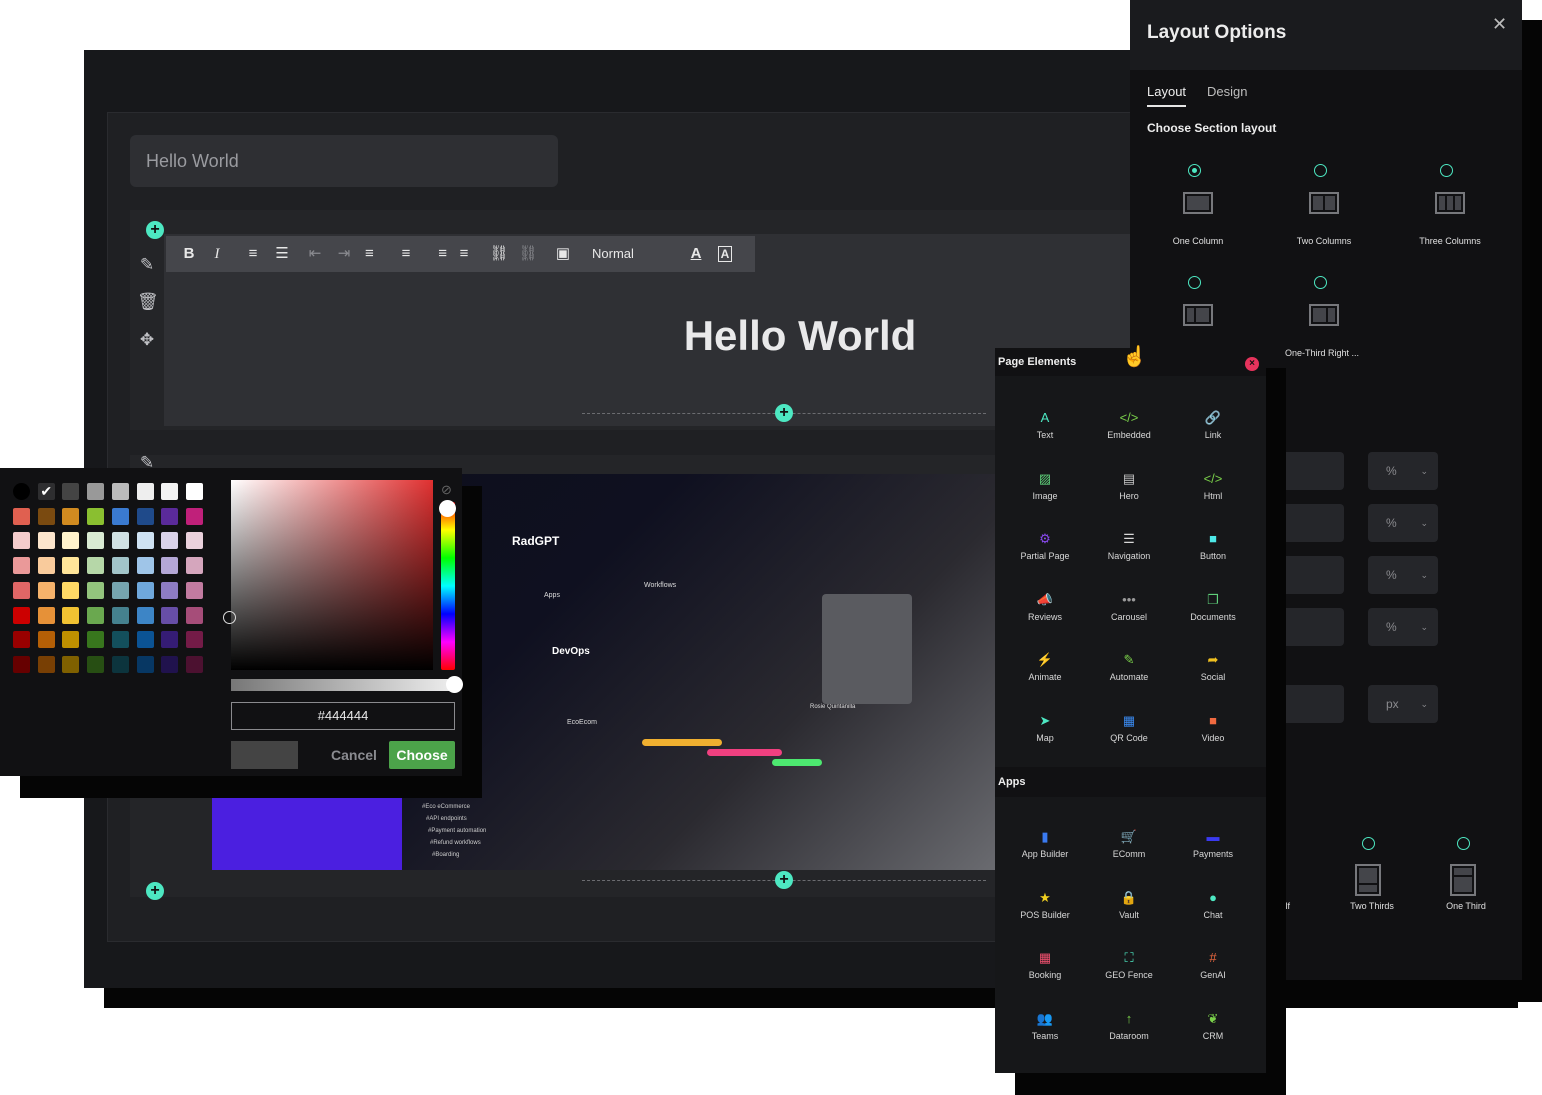 The width and height of the screenshot is (1542, 1095). I want to click on radio-two-columns, so click(1320, 170).